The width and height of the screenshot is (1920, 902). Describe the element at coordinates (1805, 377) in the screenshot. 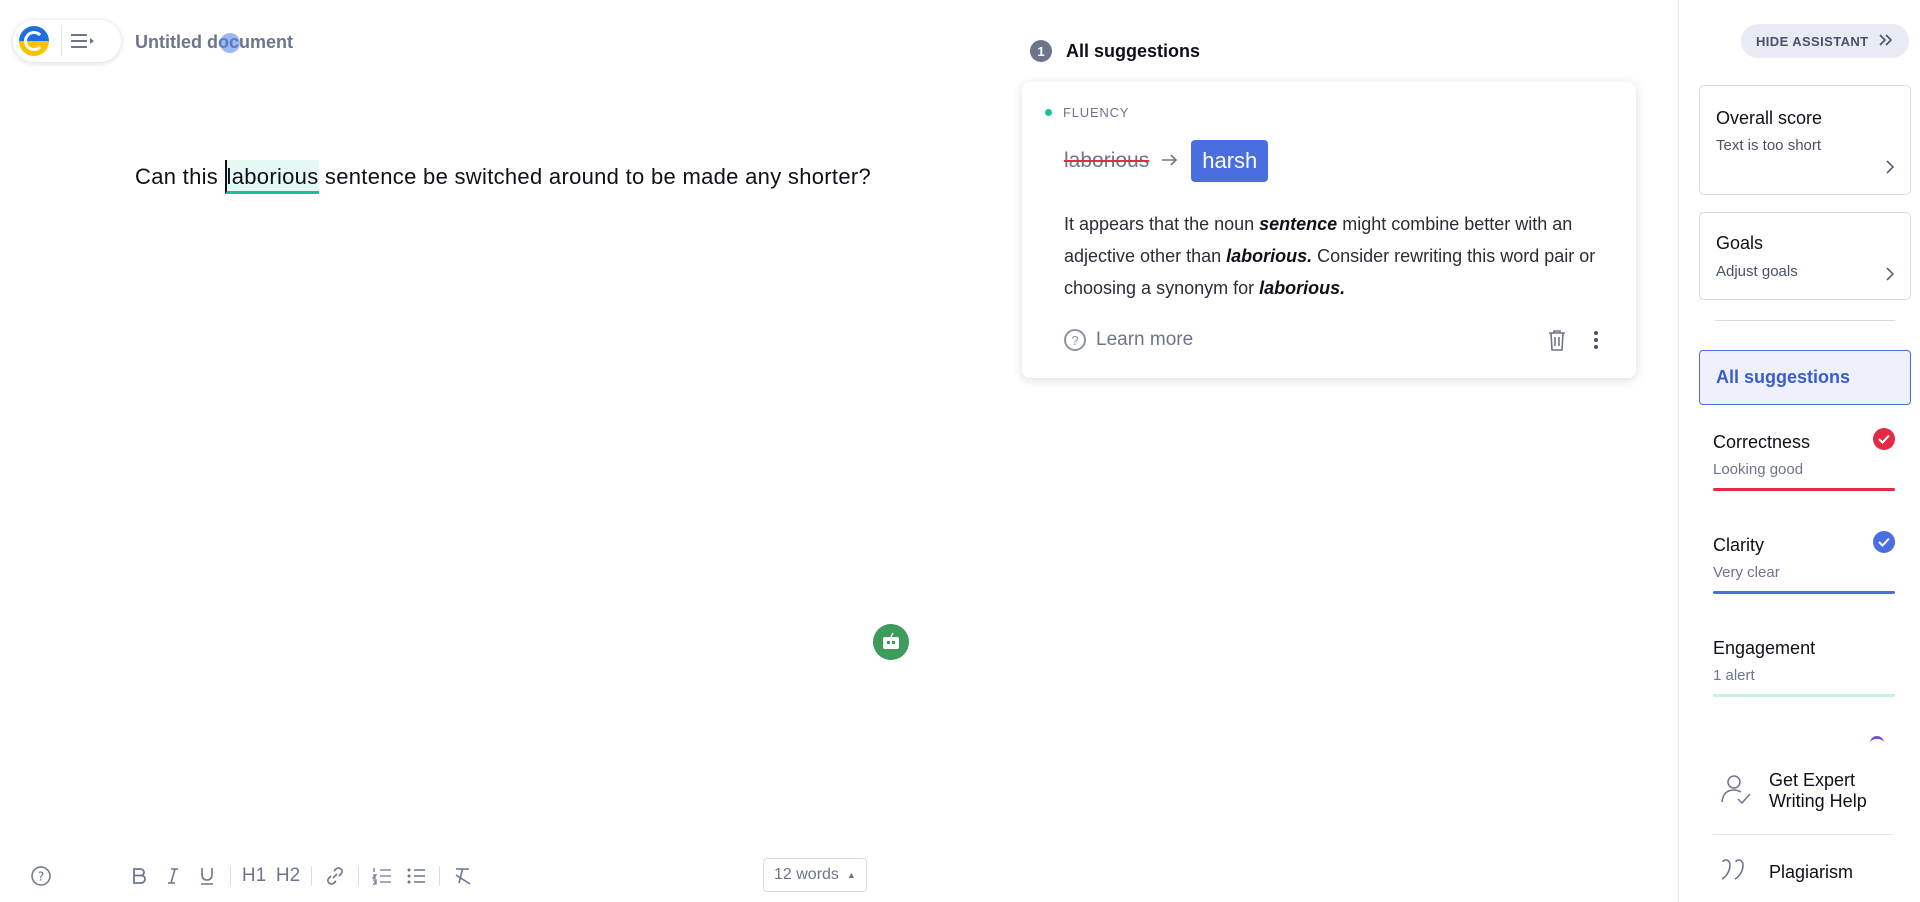

I see `all-suggestions-tab: All suggestions` at that location.